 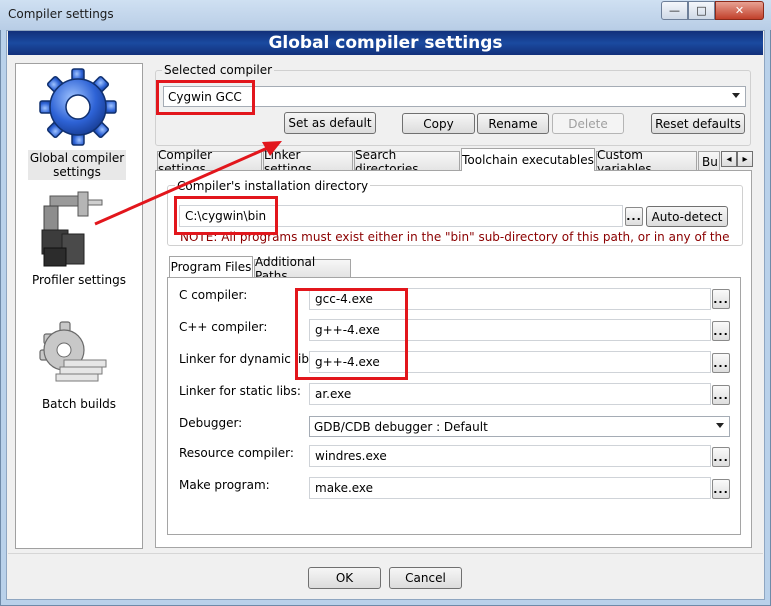 I want to click on annotation-arrow, so click(x=188, y=183).